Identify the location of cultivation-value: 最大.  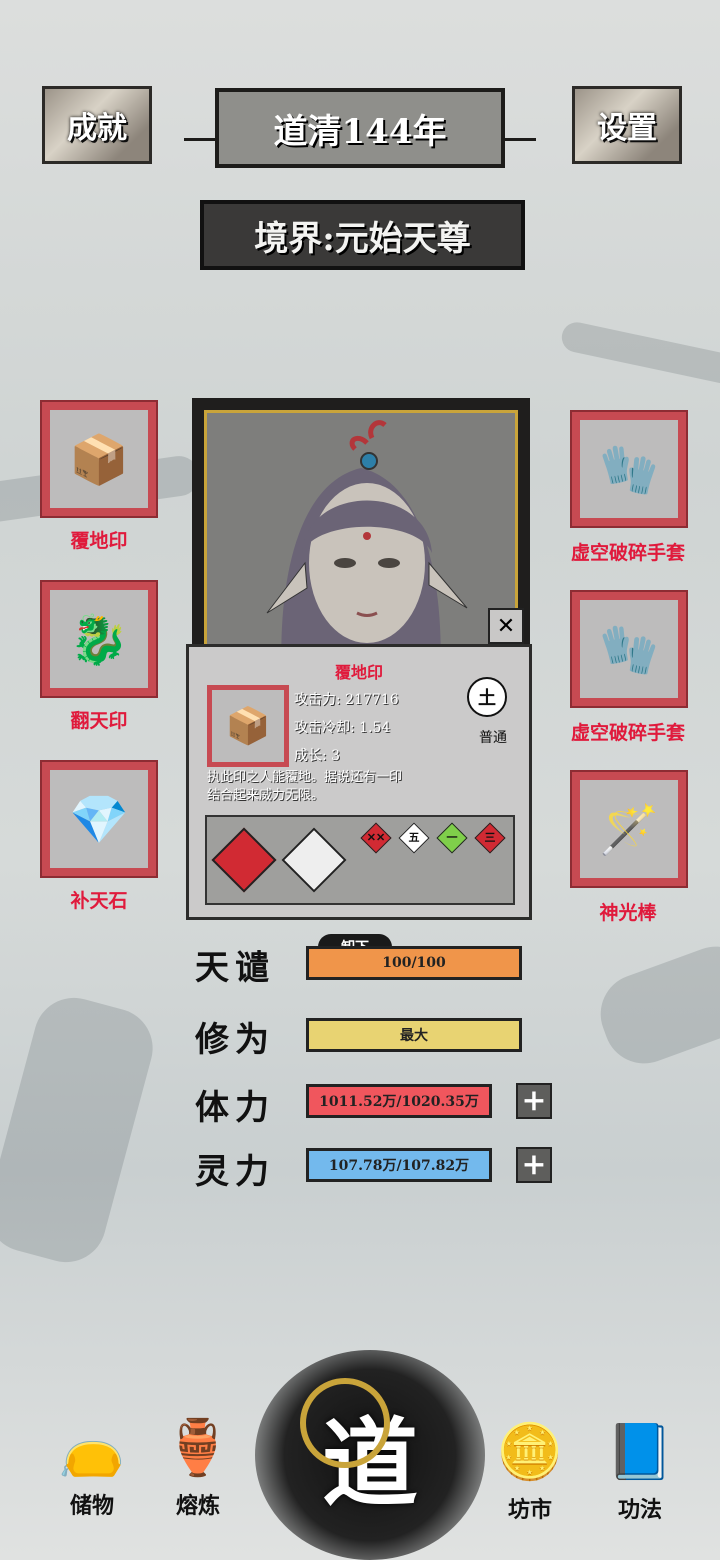
(414, 1036).